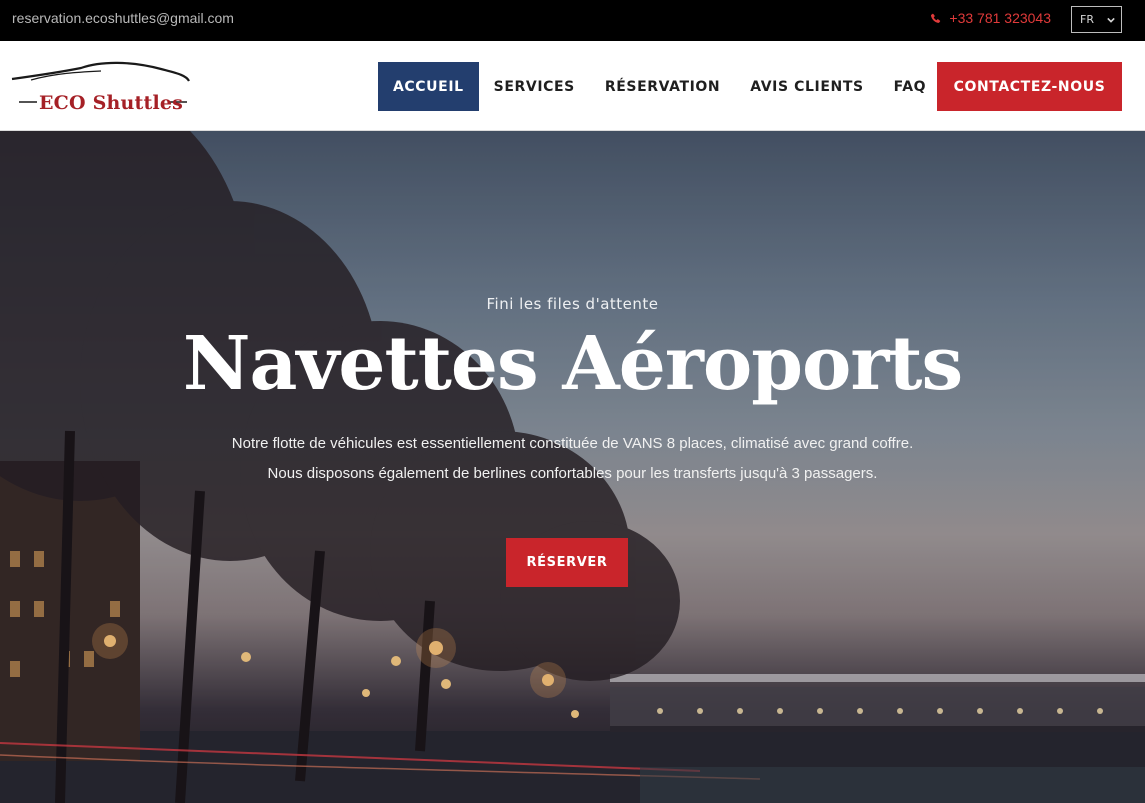  I want to click on contact-phone: +33 781 323043, so click(990, 18).